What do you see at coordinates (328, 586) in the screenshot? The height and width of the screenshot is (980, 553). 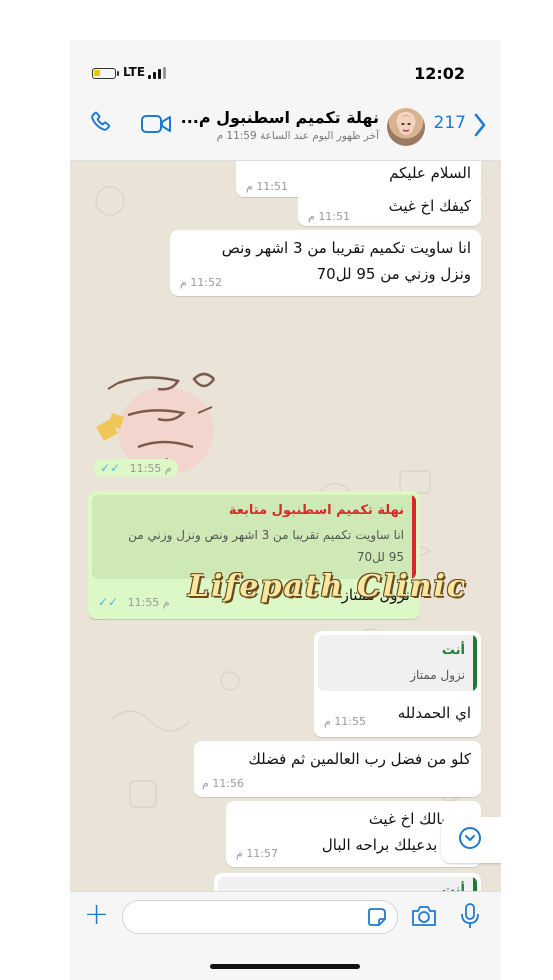 I see `clinic-watermark: Lifepath Clinic` at bounding box center [328, 586].